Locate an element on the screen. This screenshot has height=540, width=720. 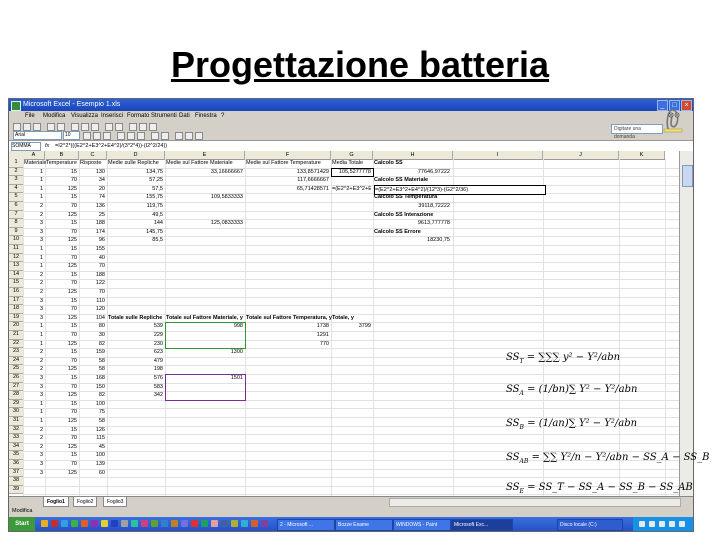
fx-icon: fx is located at coordinates (47, 146).